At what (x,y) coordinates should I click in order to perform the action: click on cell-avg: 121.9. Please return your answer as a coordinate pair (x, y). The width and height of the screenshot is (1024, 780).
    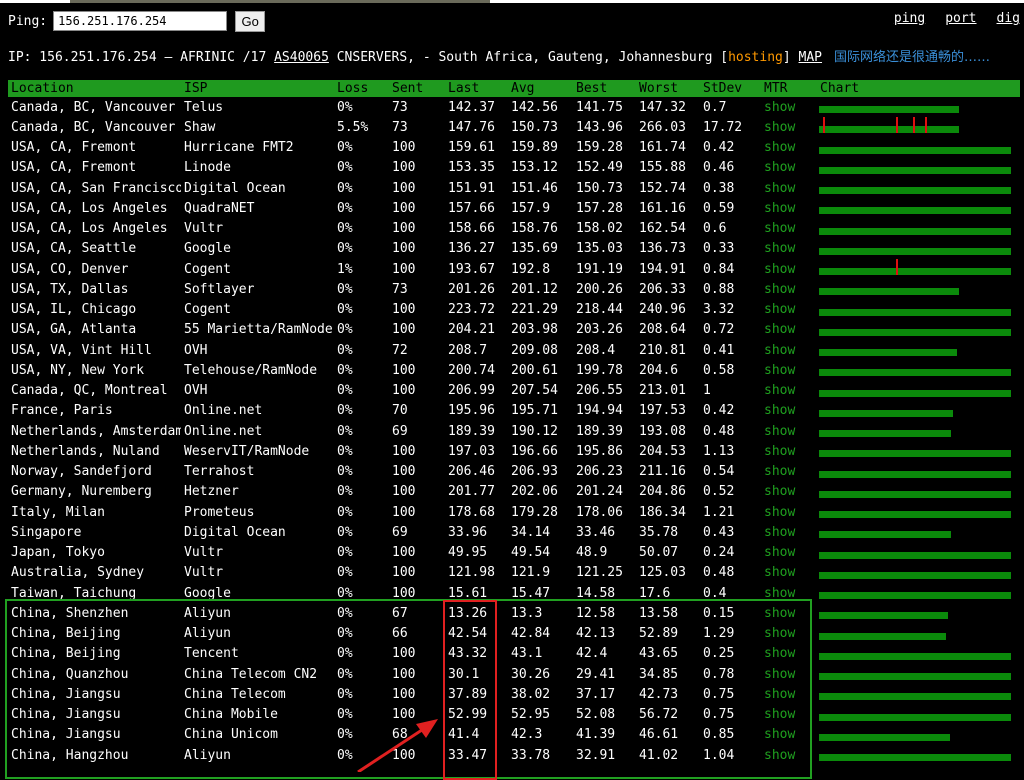
    Looking at the image, I should click on (531, 573).